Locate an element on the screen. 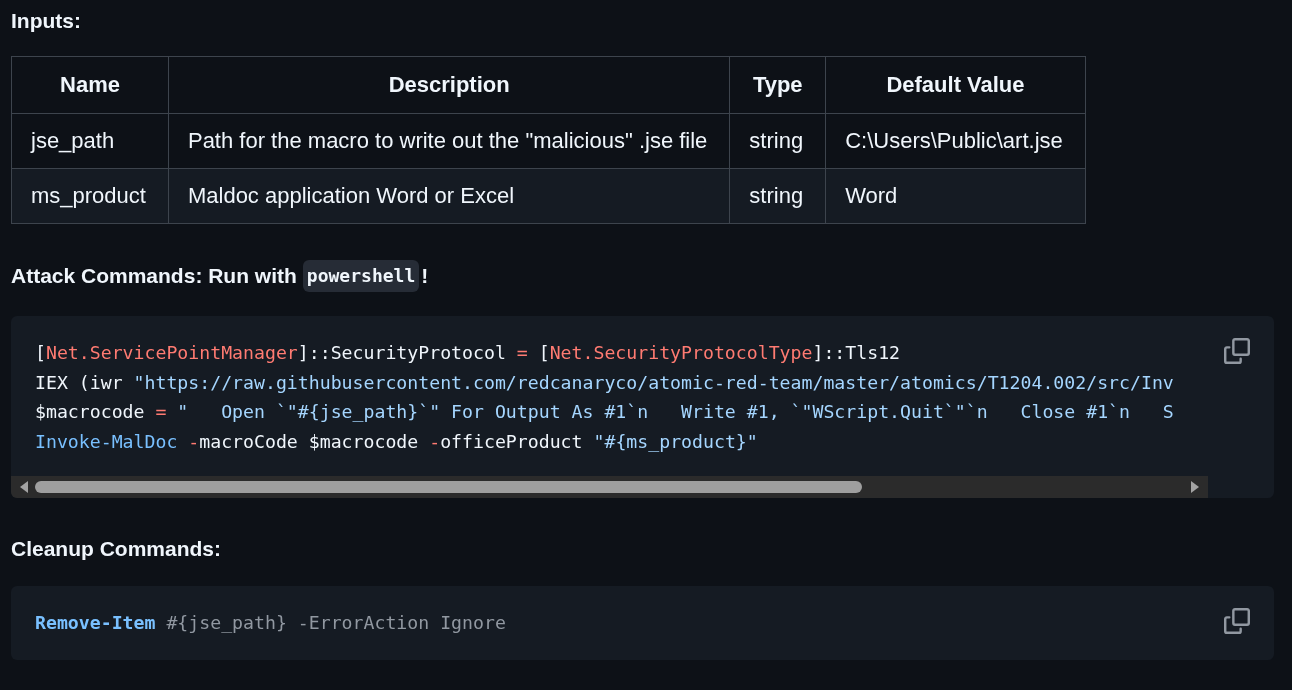 The width and height of the screenshot is (1292, 690). column-header: Default Value is located at coordinates (955, 85).